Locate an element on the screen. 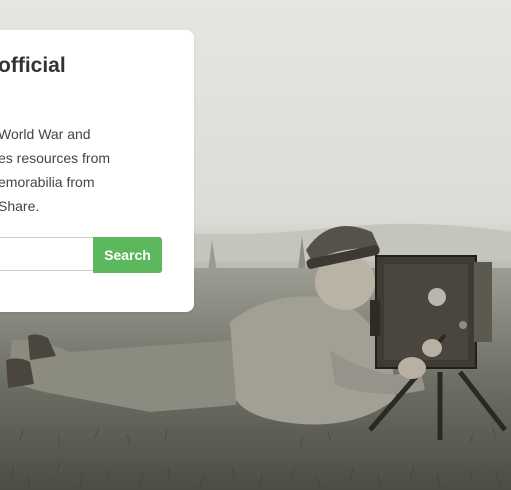 The image size is (511, 490). search-input is located at coordinates (46, 254).